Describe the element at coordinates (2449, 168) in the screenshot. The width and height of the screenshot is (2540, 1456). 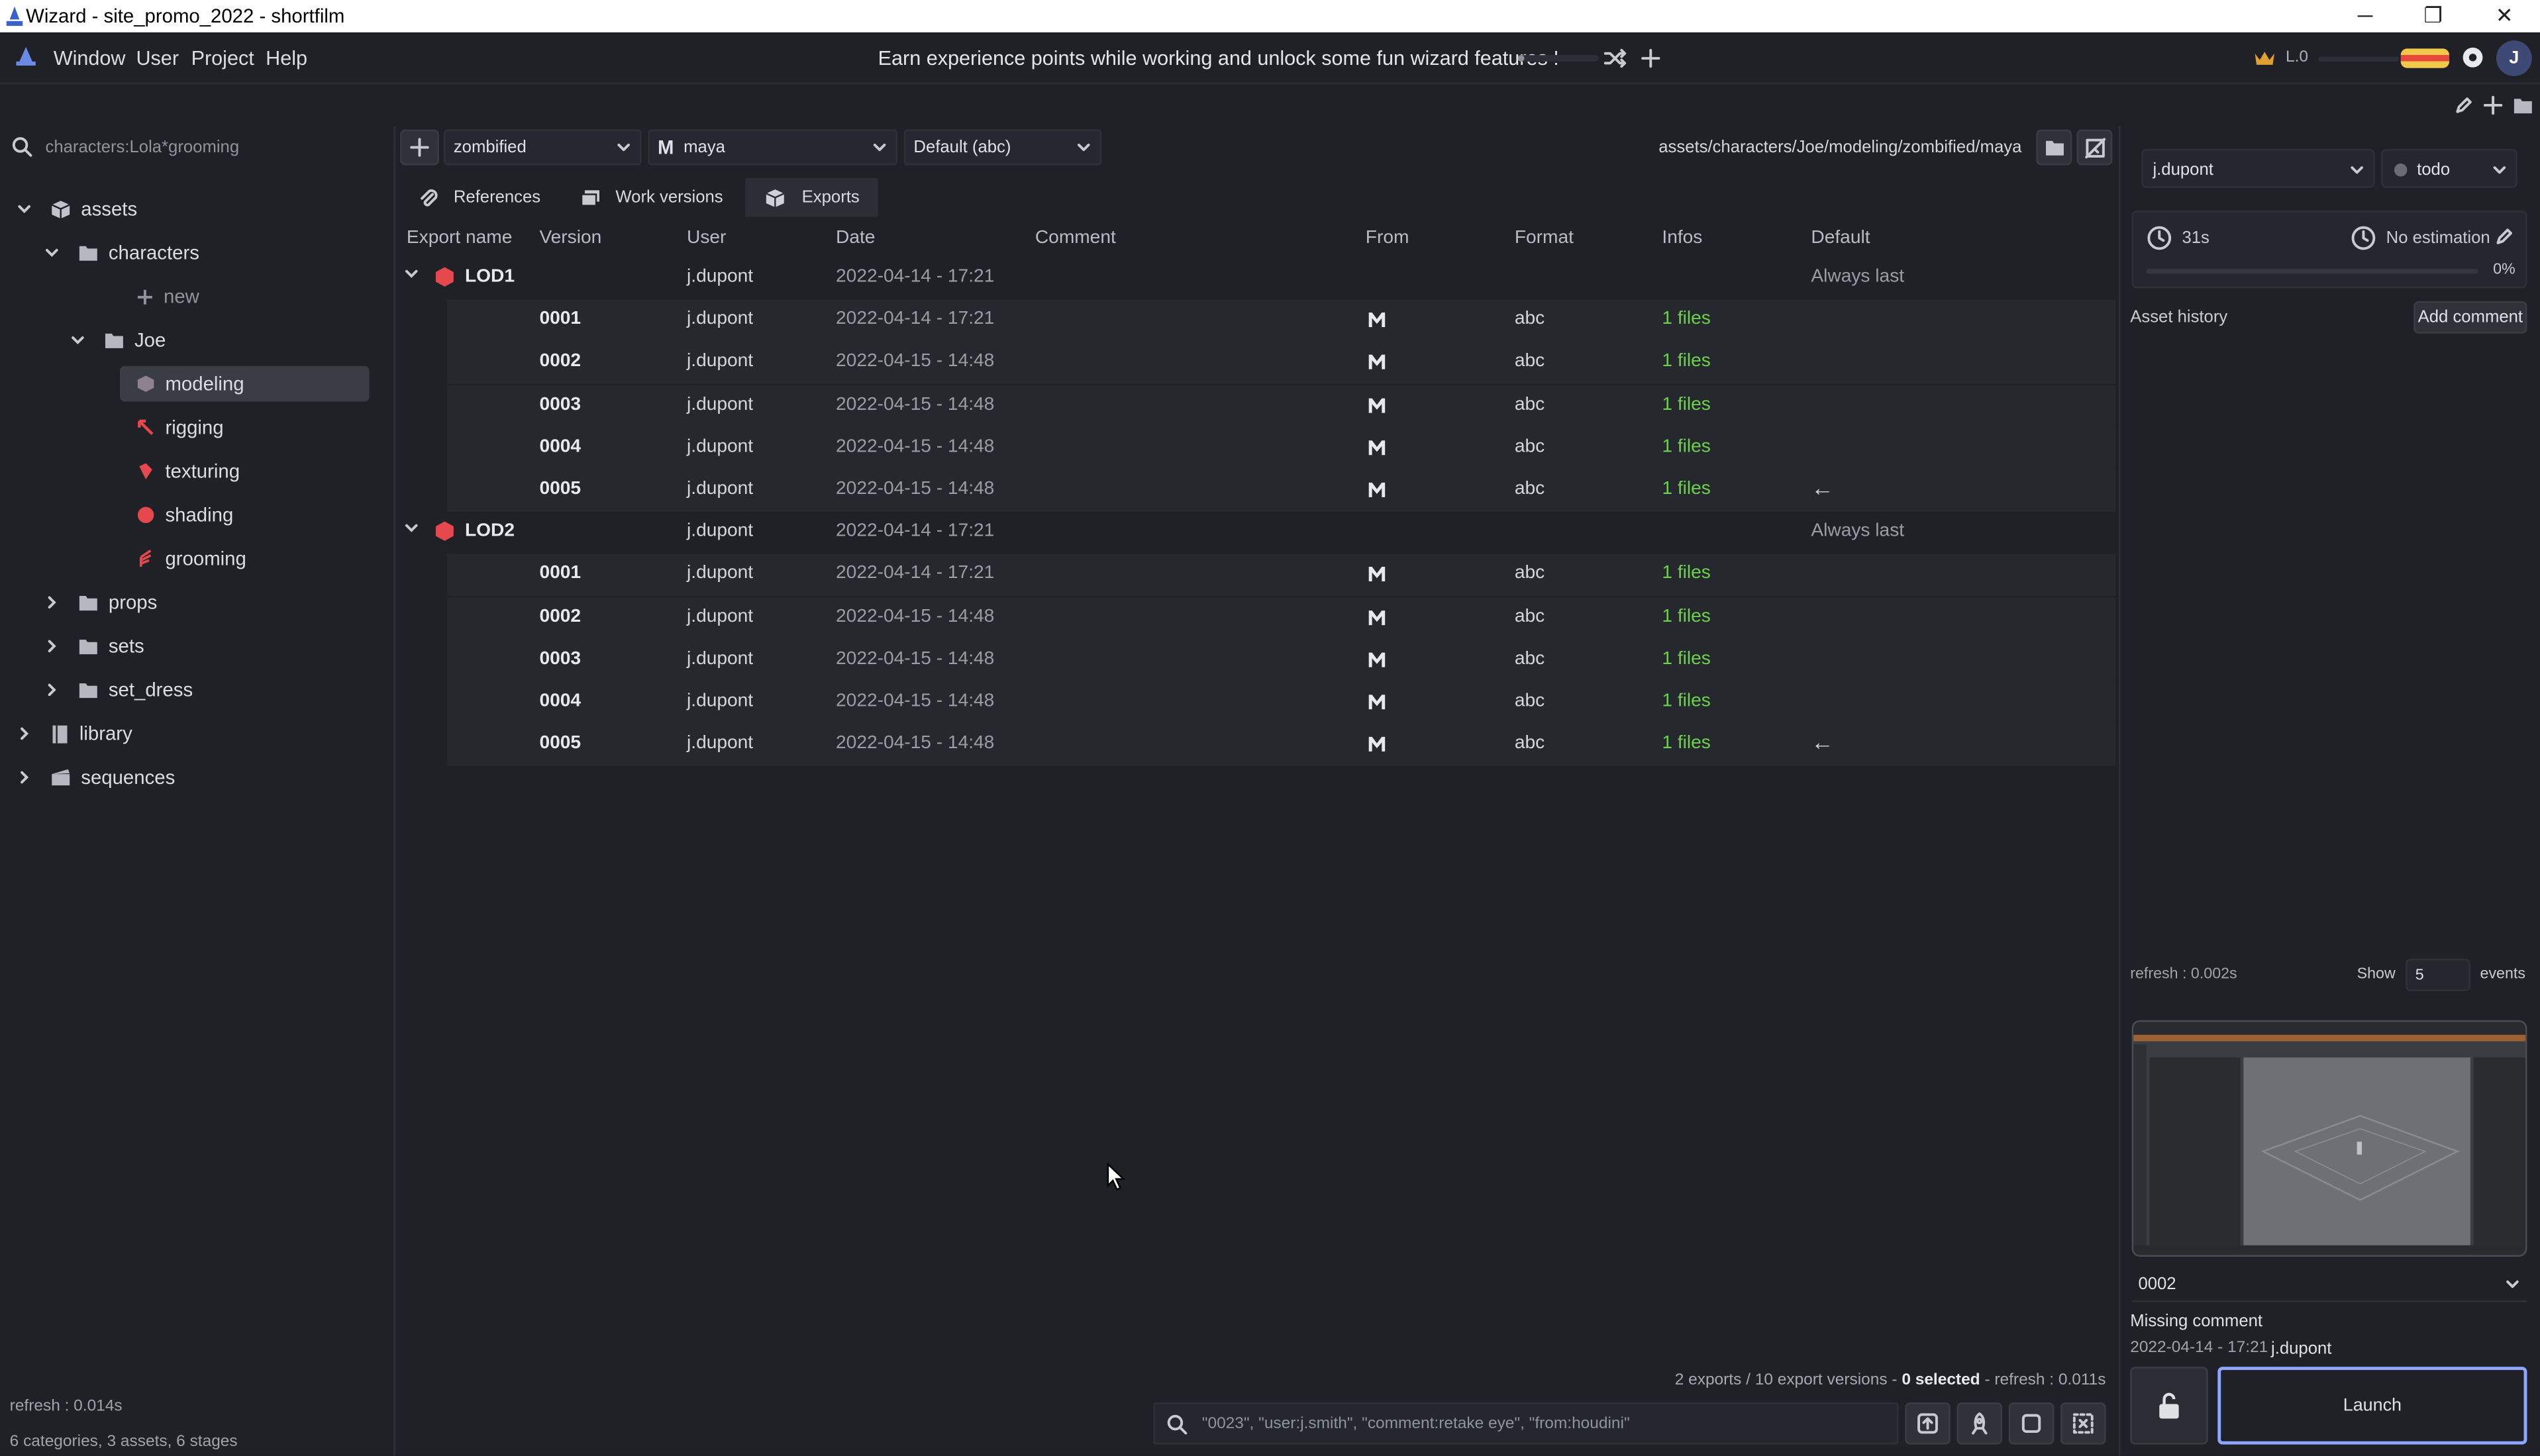
I see `state-select: todo` at that location.